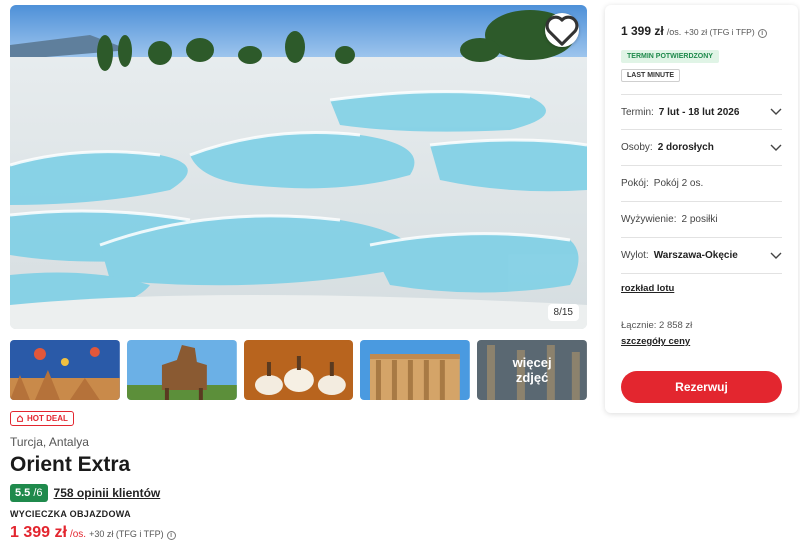  What do you see at coordinates (655, 341) in the screenshot?
I see `price-details-link: szczegóły ceny` at bounding box center [655, 341].